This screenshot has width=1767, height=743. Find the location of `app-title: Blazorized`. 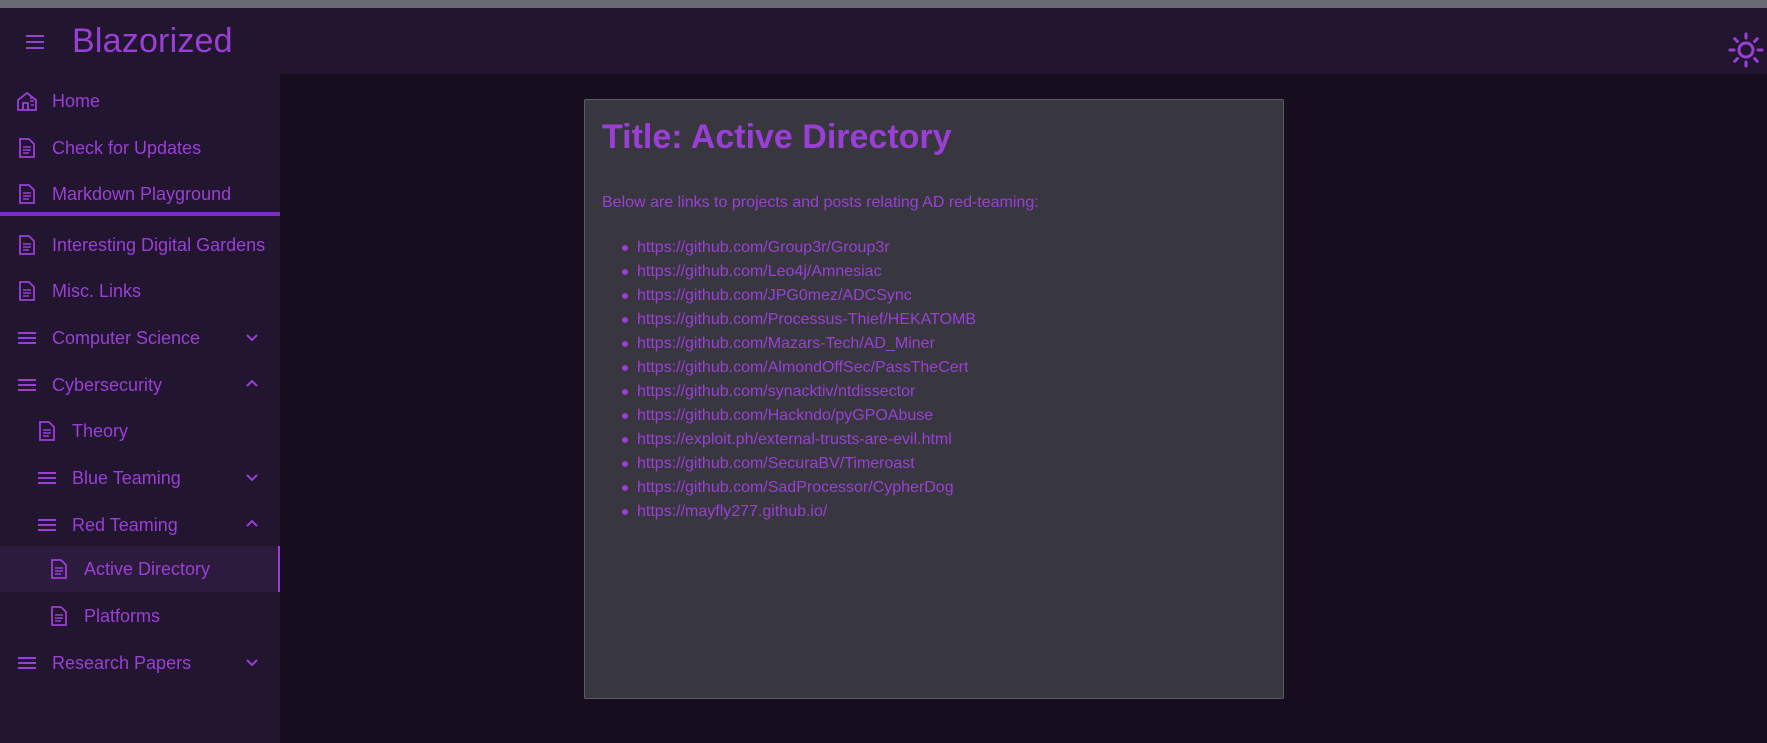

app-title: Blazorized is located at coordinates (152, 41).